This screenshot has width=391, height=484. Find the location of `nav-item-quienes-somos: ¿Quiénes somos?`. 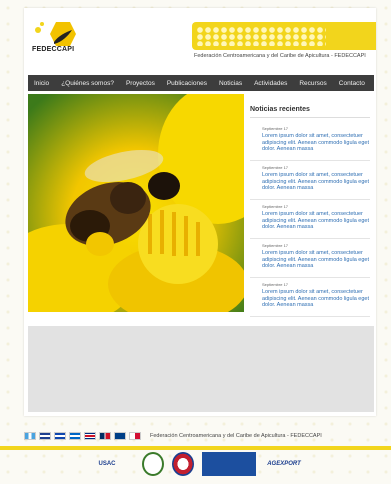

nav-item-quienes-somos: ¿Quiénes somos? is located at coordinates (87, 83).